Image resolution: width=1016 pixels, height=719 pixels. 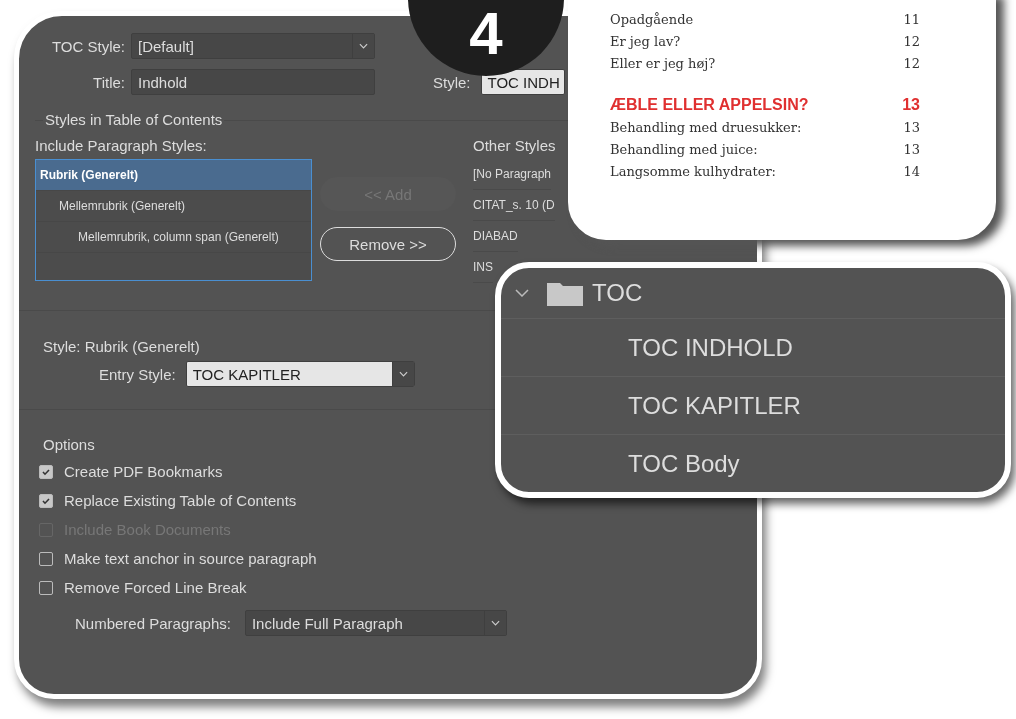 What do you see at coordinates (495, 236) in the screenshot?
I see `style-list-item: DIABAD` at bounding box center [495, 236].